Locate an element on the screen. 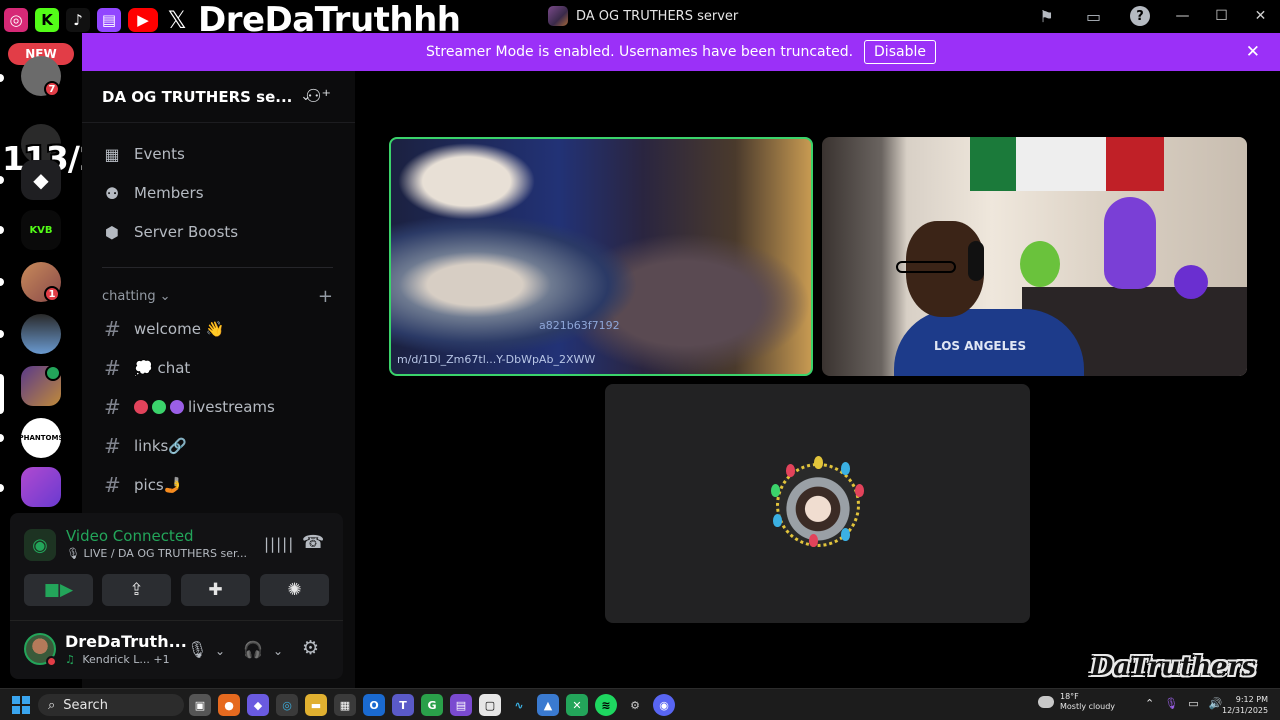 This screenshot has width=1280, height=720. app-icon: ∿ is located at coordinates (519, 705).